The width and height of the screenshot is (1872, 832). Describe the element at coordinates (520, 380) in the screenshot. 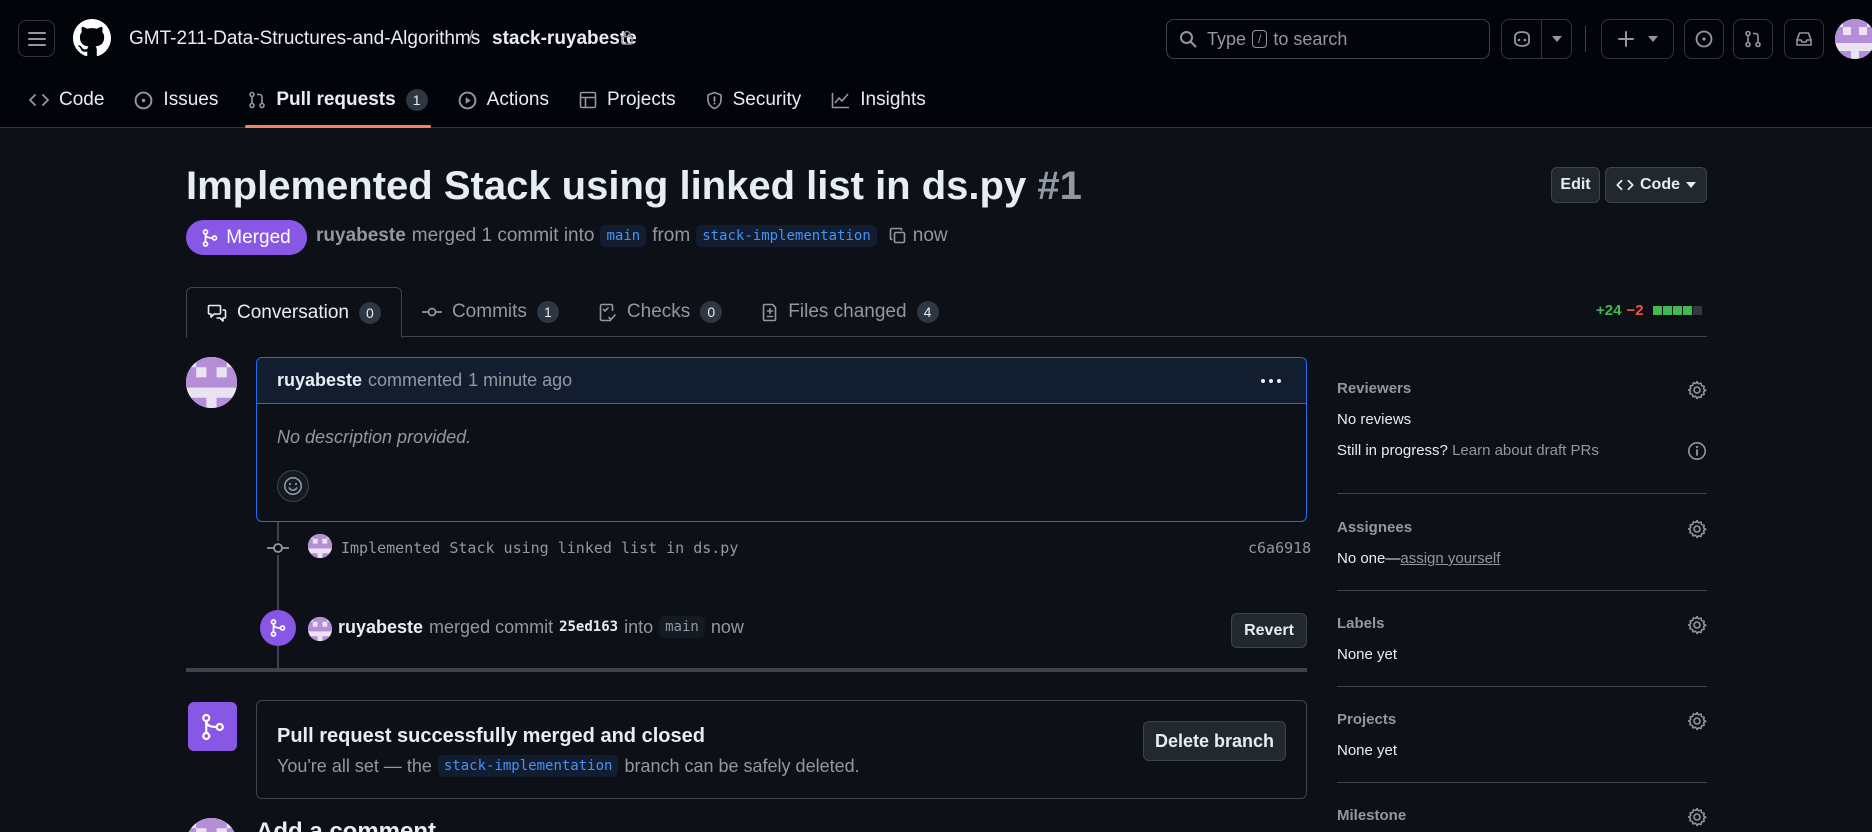

I see `comment-time: 1 minute ago` at that location.